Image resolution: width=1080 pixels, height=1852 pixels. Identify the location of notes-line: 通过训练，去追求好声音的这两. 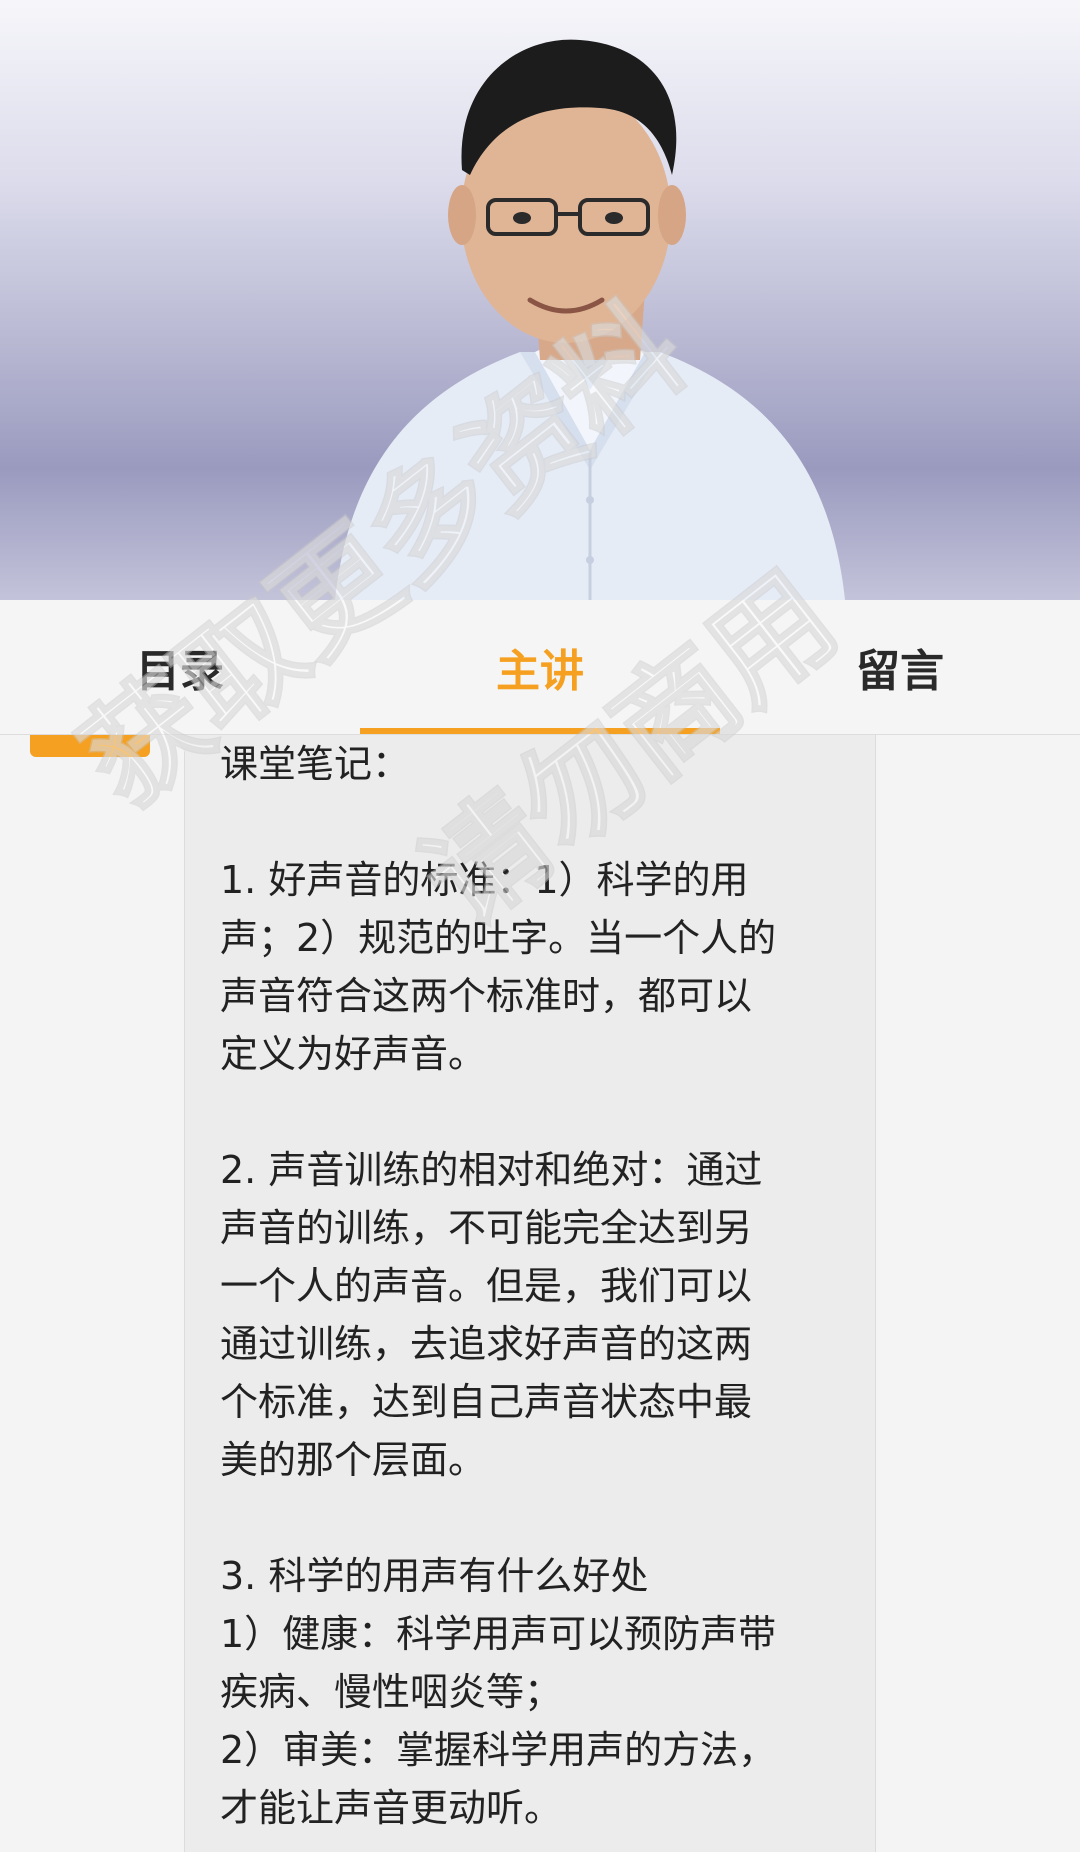
(486, 1344).